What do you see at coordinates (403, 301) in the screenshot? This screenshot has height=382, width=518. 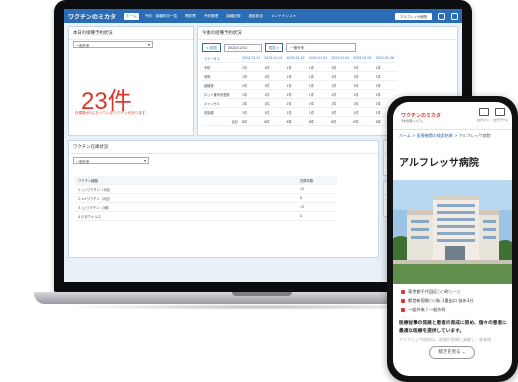 I see `train-icon` at bounding box center [403, 301].